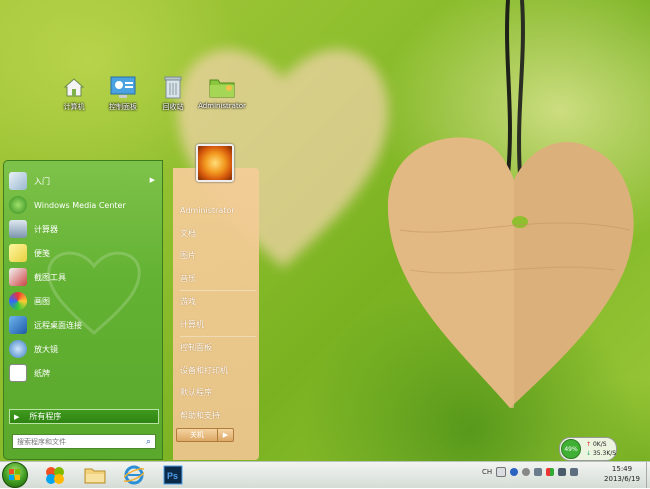 The image size is (650, 489). What do you see at coordinates (18, 349) in the screenshot?
I see `magnifier-icon` at bounding box center [18, 349].